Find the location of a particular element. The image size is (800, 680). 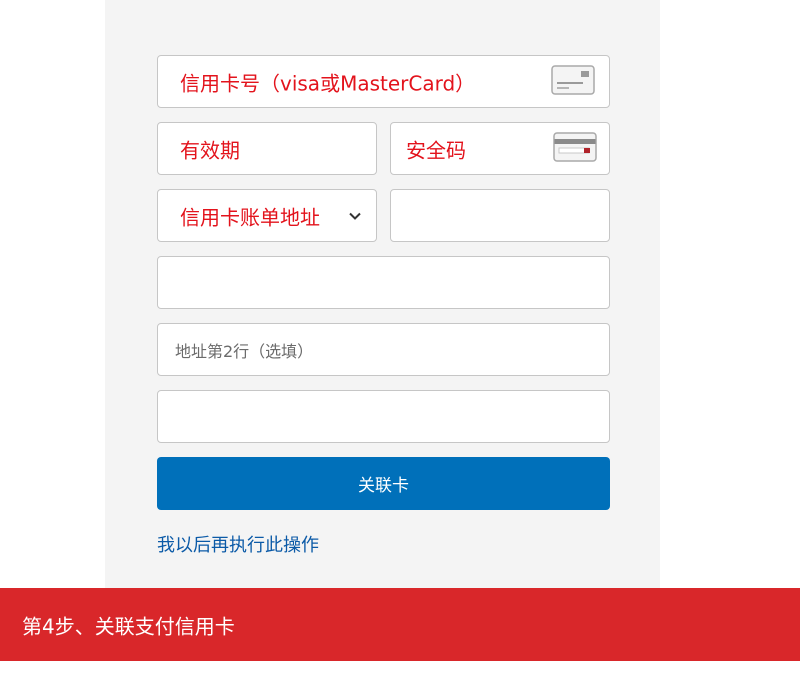

expiry-field: 有效期 is located at coordinates (267, 148).